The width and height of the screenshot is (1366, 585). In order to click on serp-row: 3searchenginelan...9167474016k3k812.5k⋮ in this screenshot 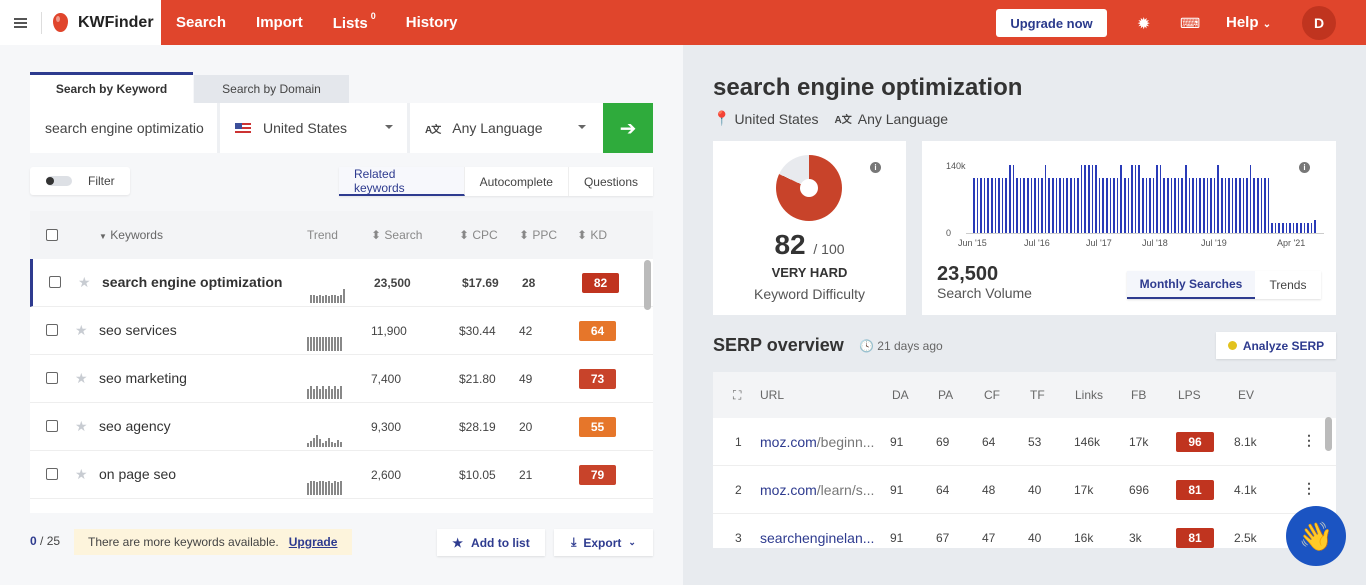, I will do `click(1024, 531)`.